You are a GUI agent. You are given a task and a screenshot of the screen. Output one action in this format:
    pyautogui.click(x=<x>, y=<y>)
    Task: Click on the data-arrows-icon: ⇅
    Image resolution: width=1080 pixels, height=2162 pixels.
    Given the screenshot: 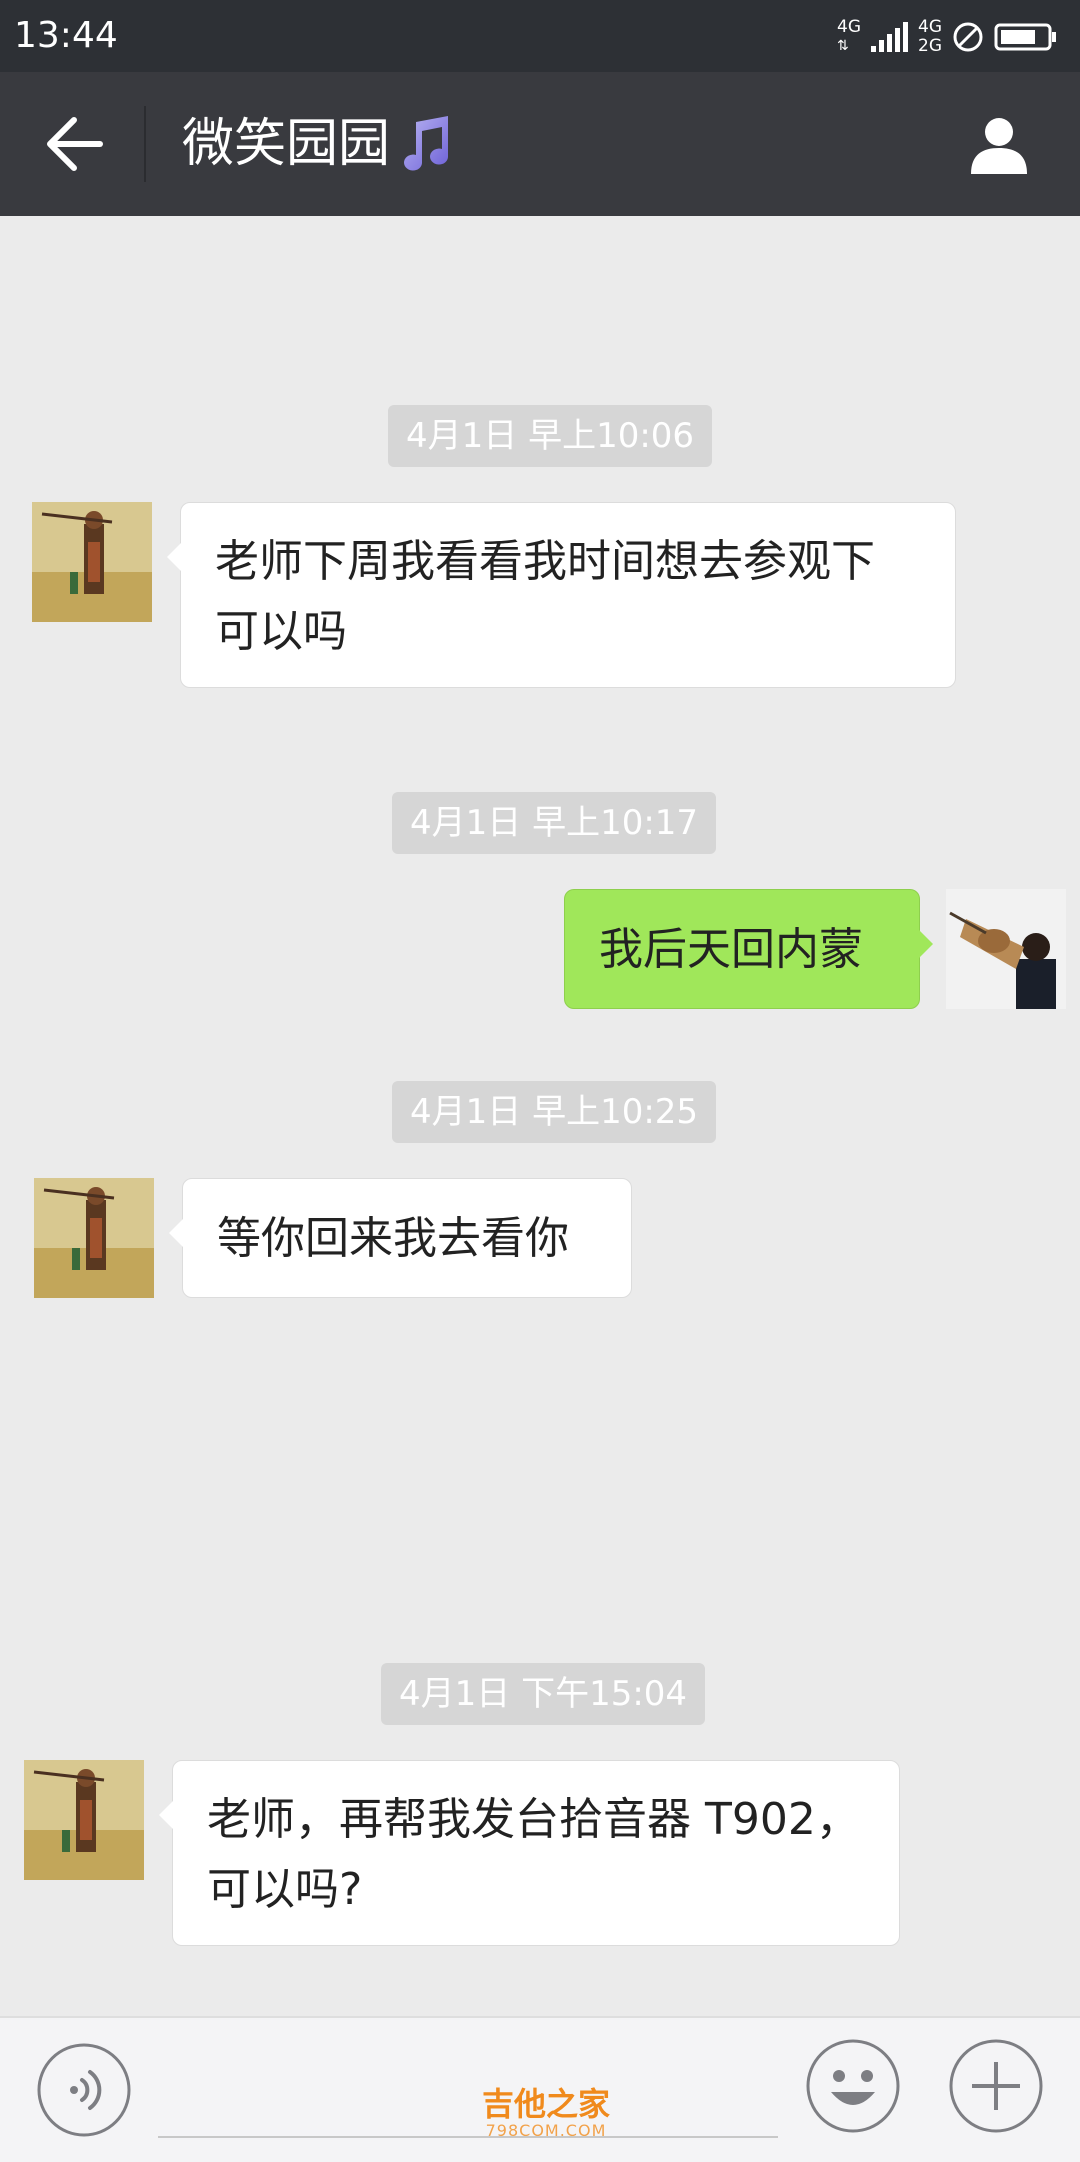 What is the action you would take?
    pyautogui.click(x=843, y=46)
    